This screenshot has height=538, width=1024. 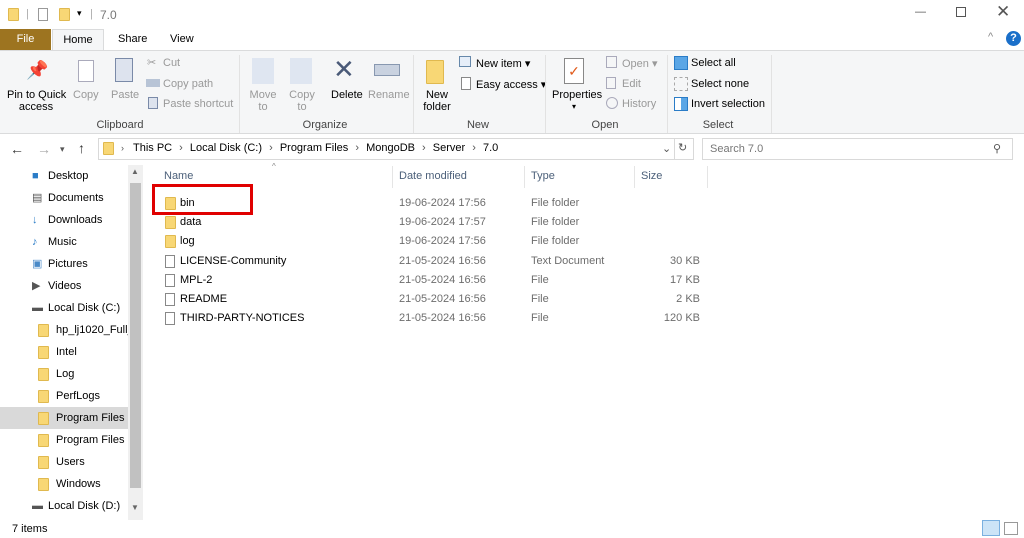 What do you see at coordinates (30, 529) in the screenshot?
I see `status-item-count: 7 items` at bounding box center [30, 529].